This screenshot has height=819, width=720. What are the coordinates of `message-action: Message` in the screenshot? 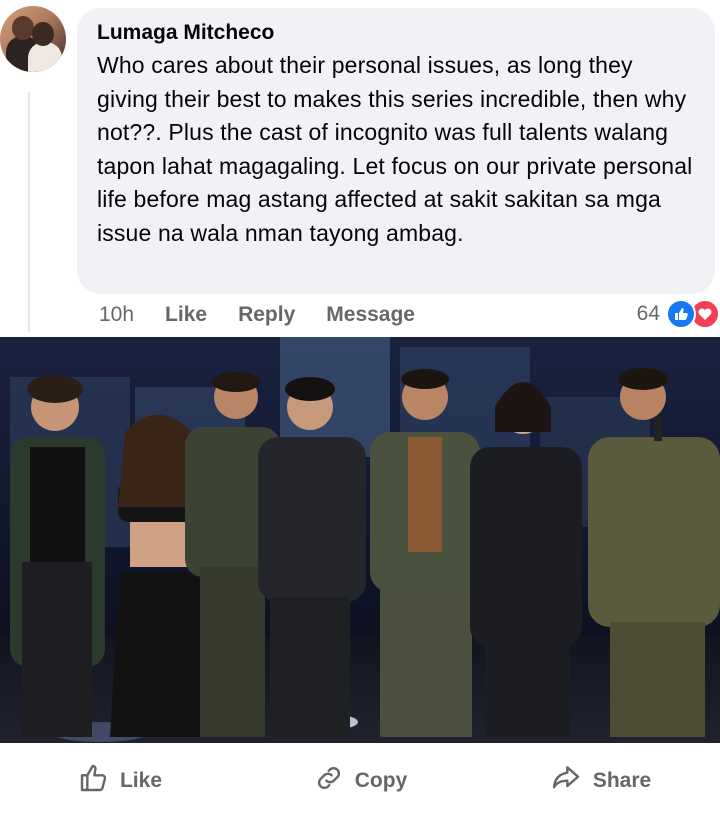 It's located at (370, 315).